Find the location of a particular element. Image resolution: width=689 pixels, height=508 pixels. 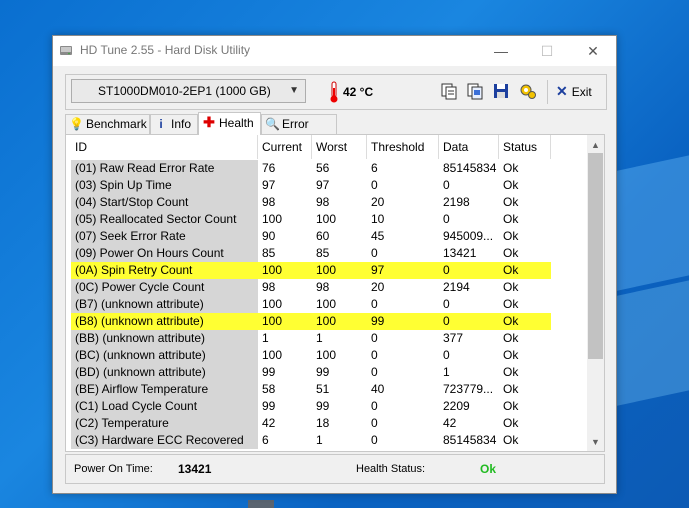

close-button: ✕ is located at coordinates (593, 51).